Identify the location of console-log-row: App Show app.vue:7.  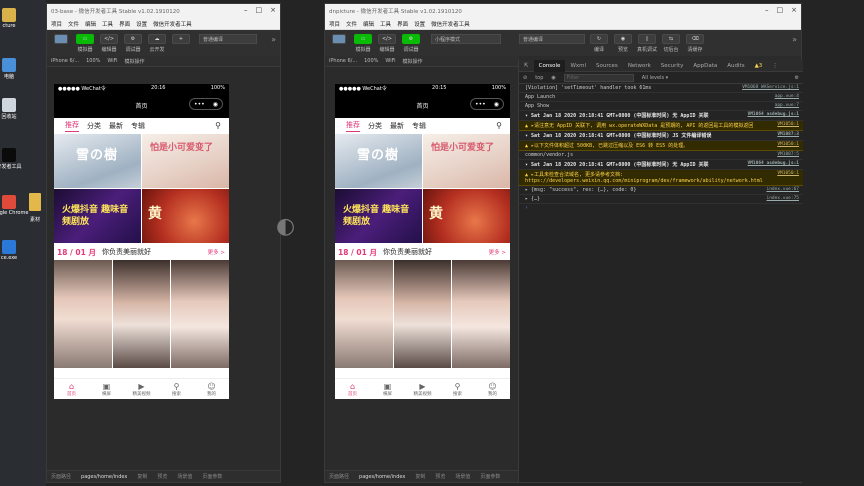
(661, 106).